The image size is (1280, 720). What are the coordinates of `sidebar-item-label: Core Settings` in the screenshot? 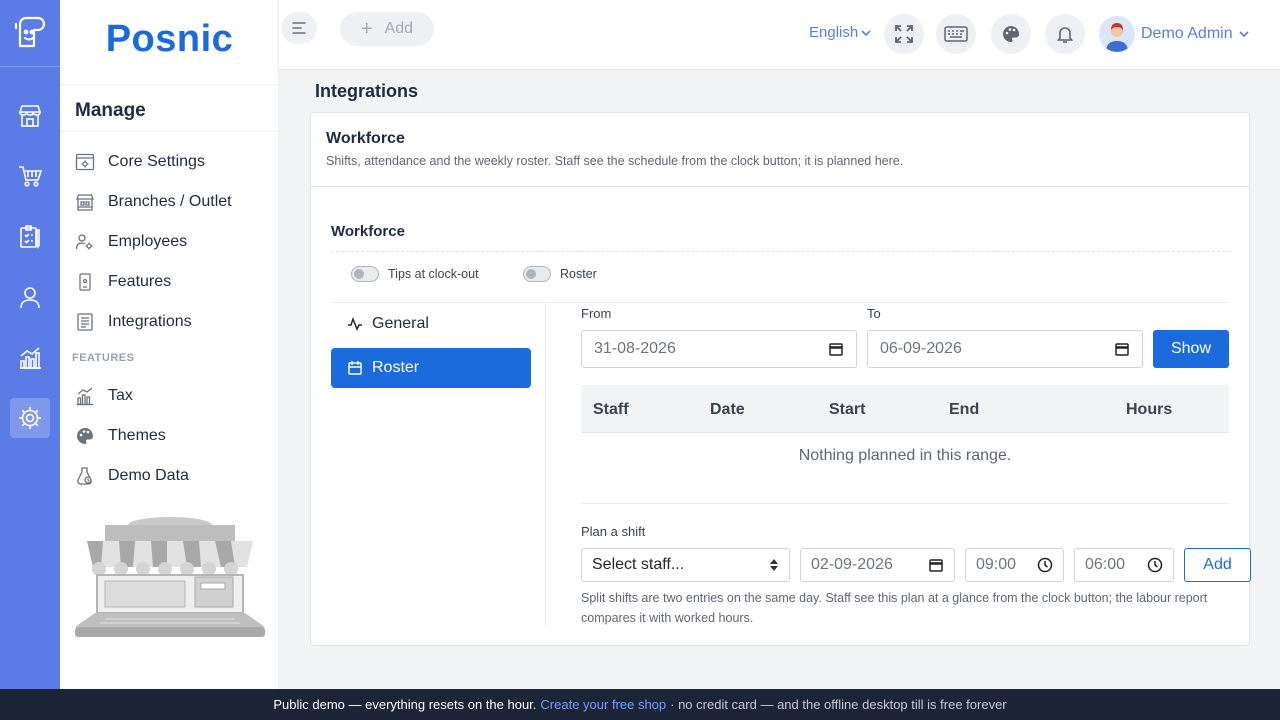 It's located at (156, 161).